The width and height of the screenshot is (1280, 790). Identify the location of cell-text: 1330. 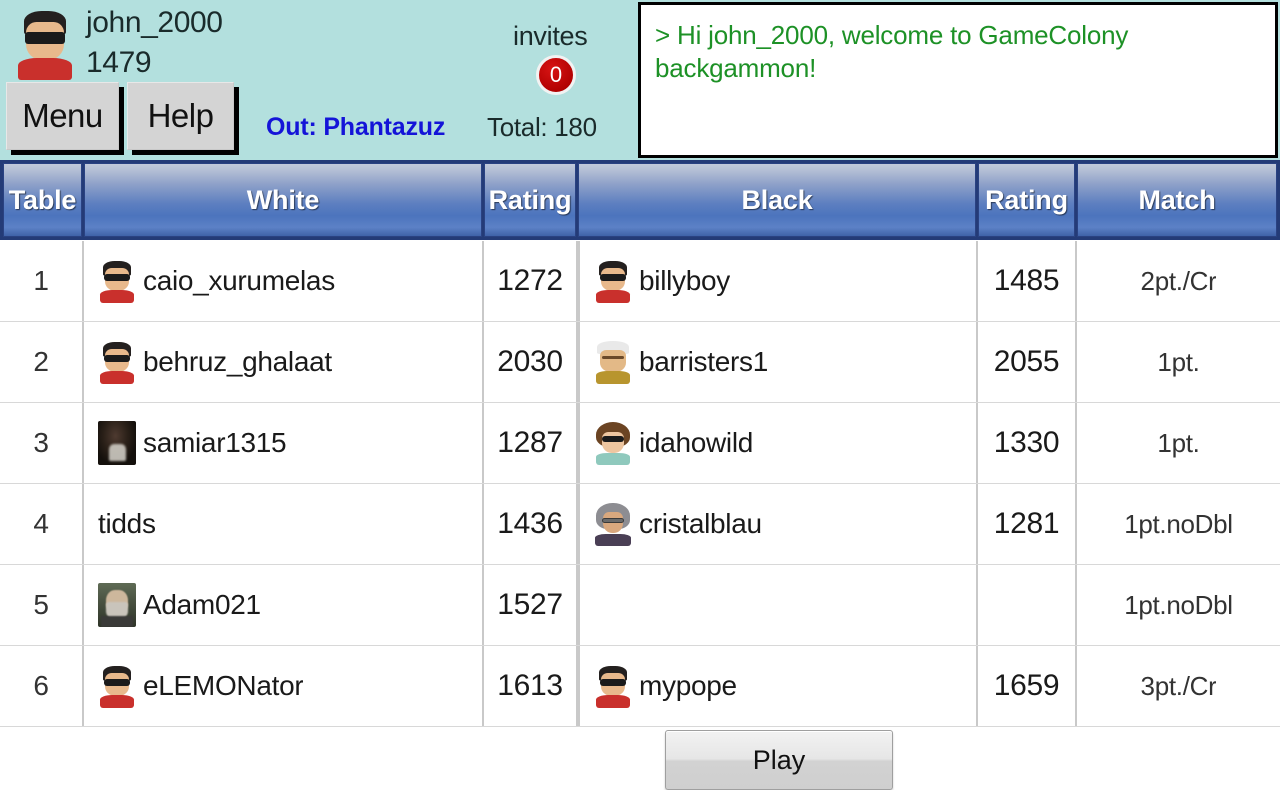
(1026, 442).